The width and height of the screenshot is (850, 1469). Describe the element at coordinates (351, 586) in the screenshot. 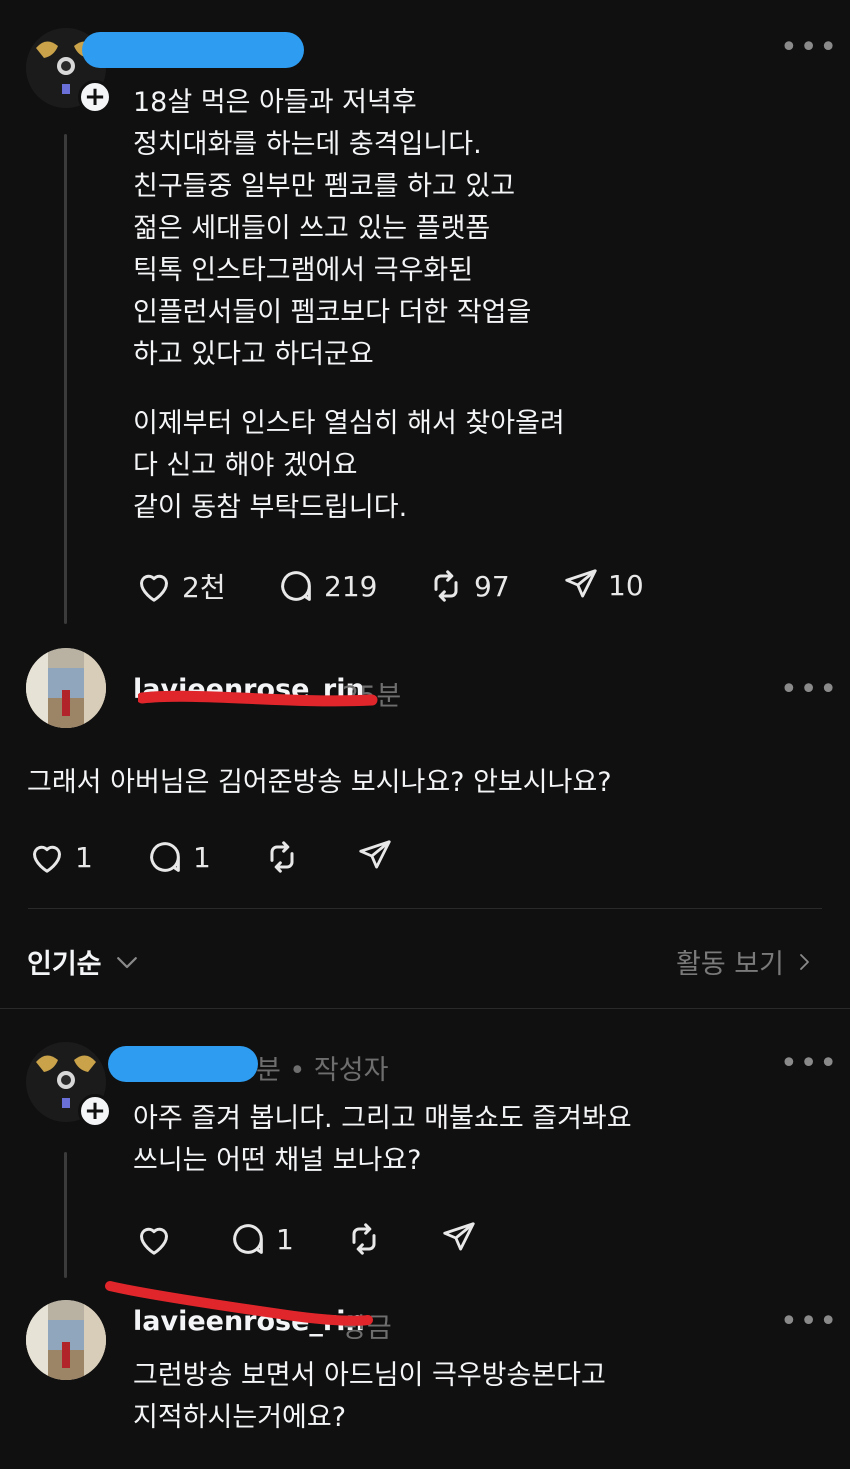

I see `post-reply-count: 219` at that location.